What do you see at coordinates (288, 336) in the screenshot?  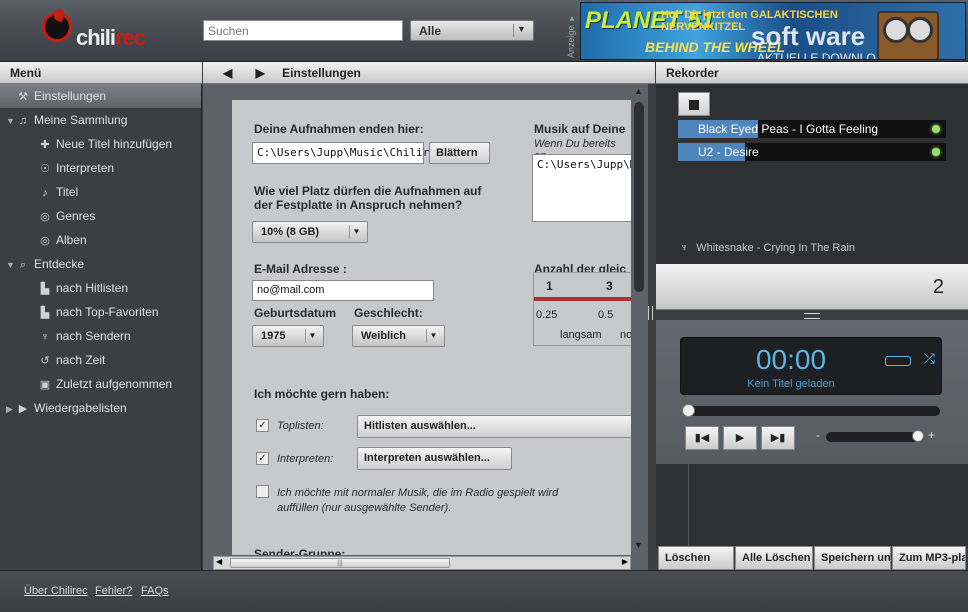 I see `birth-year-select: 1975 ▼` at bounding box center [288, 336].